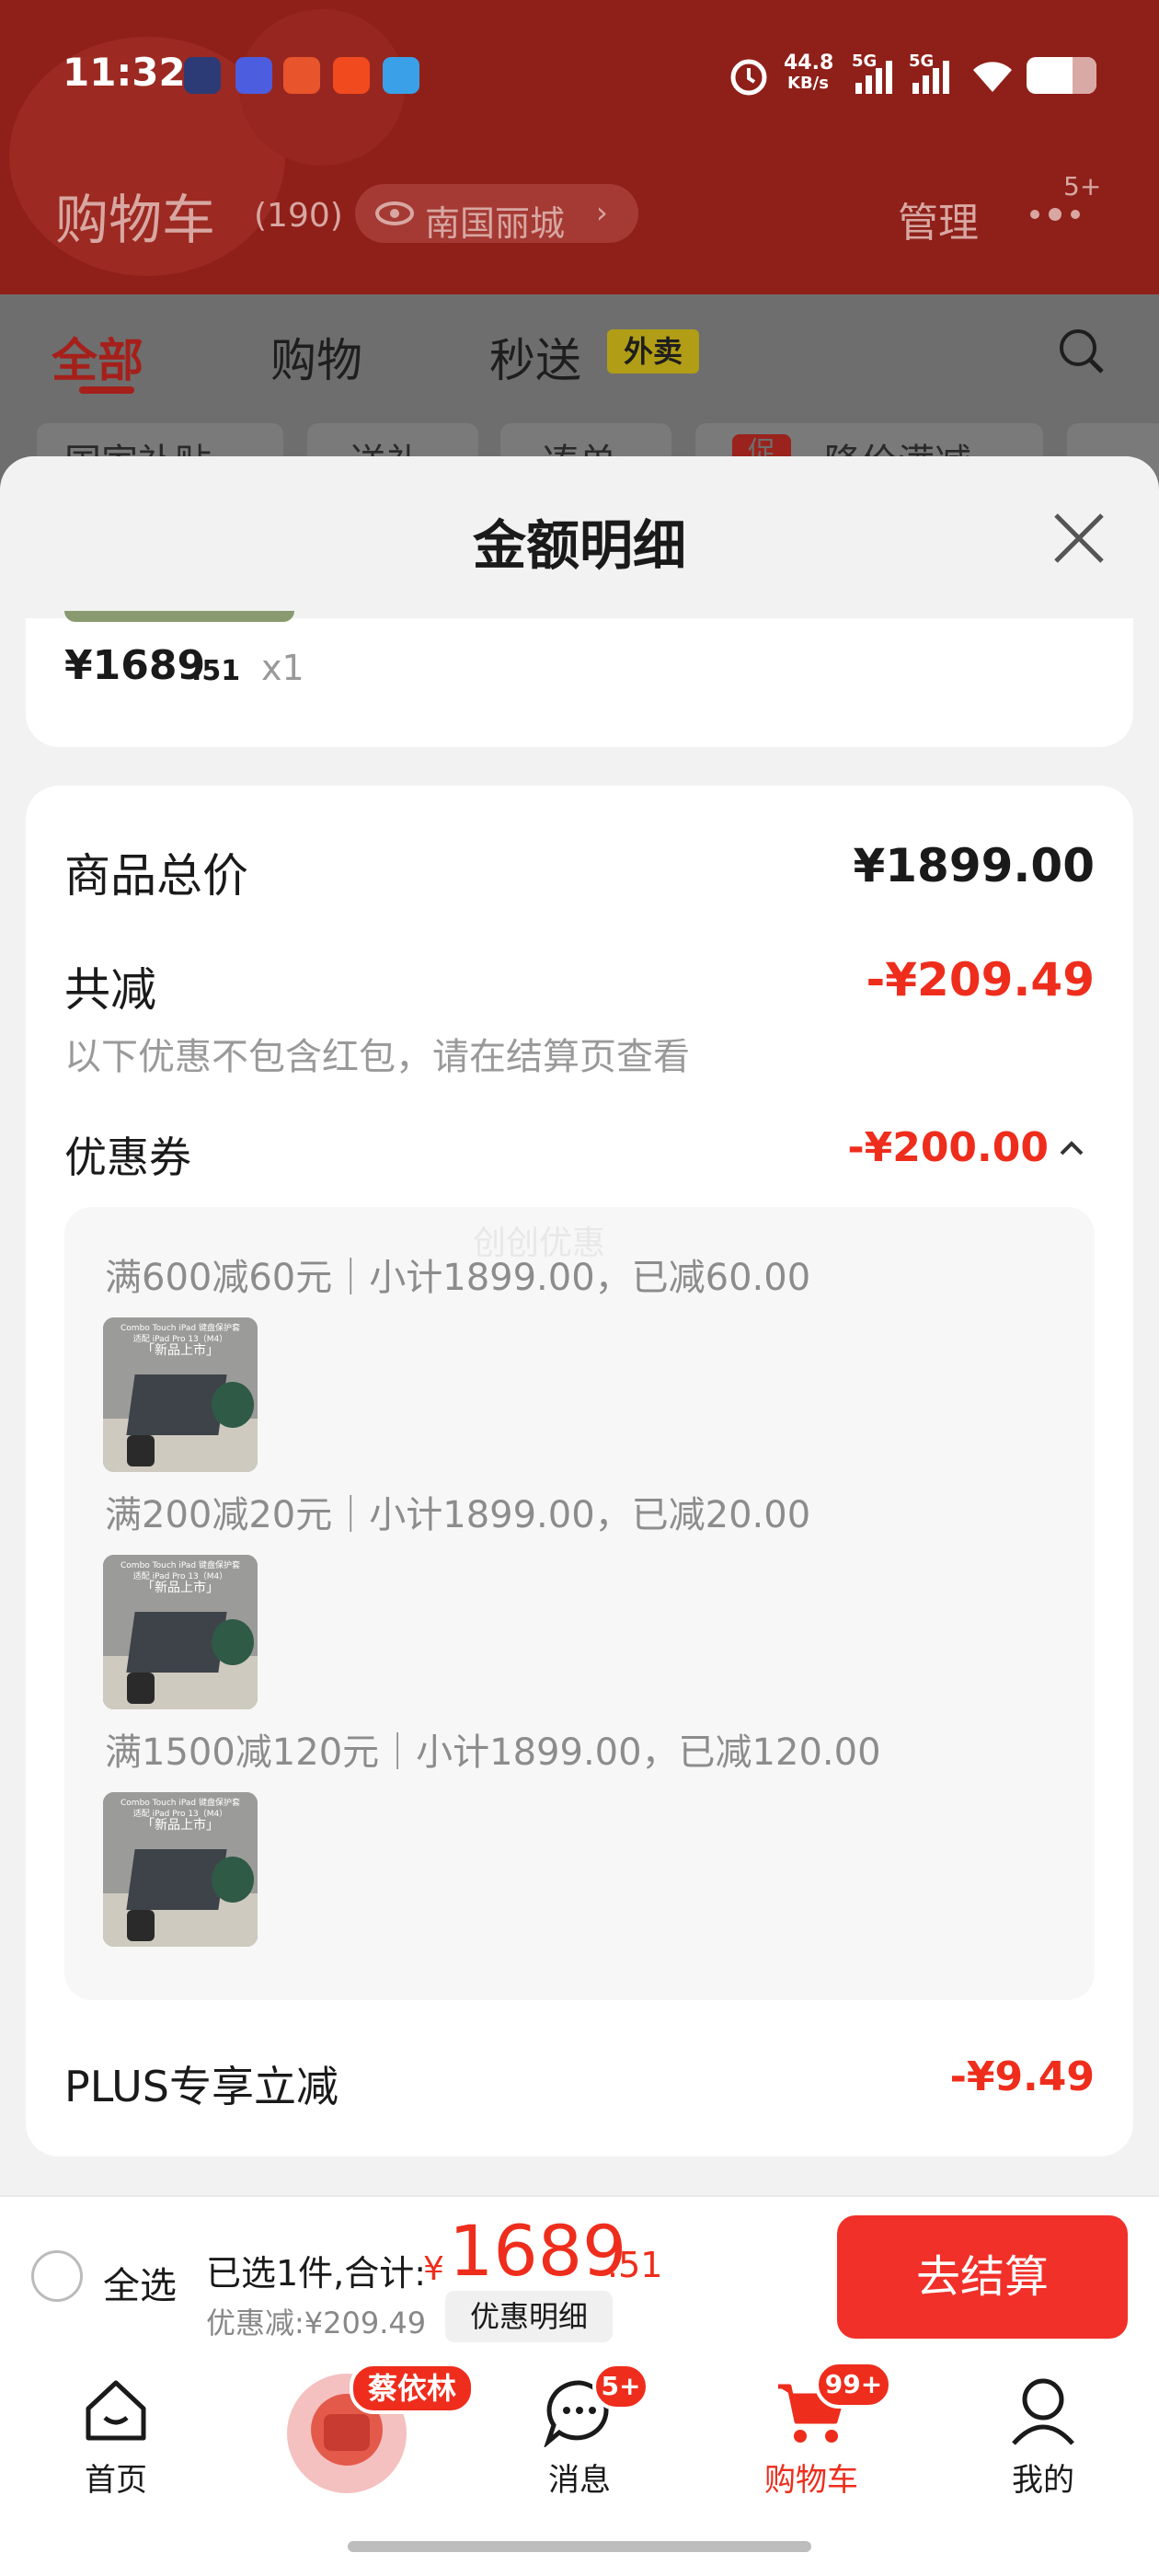 This screenshot has width=1159, height=2576. Describe the element at coordinates (808, 83) in the screenshot. I see `net-unit: KB/s` at that location.